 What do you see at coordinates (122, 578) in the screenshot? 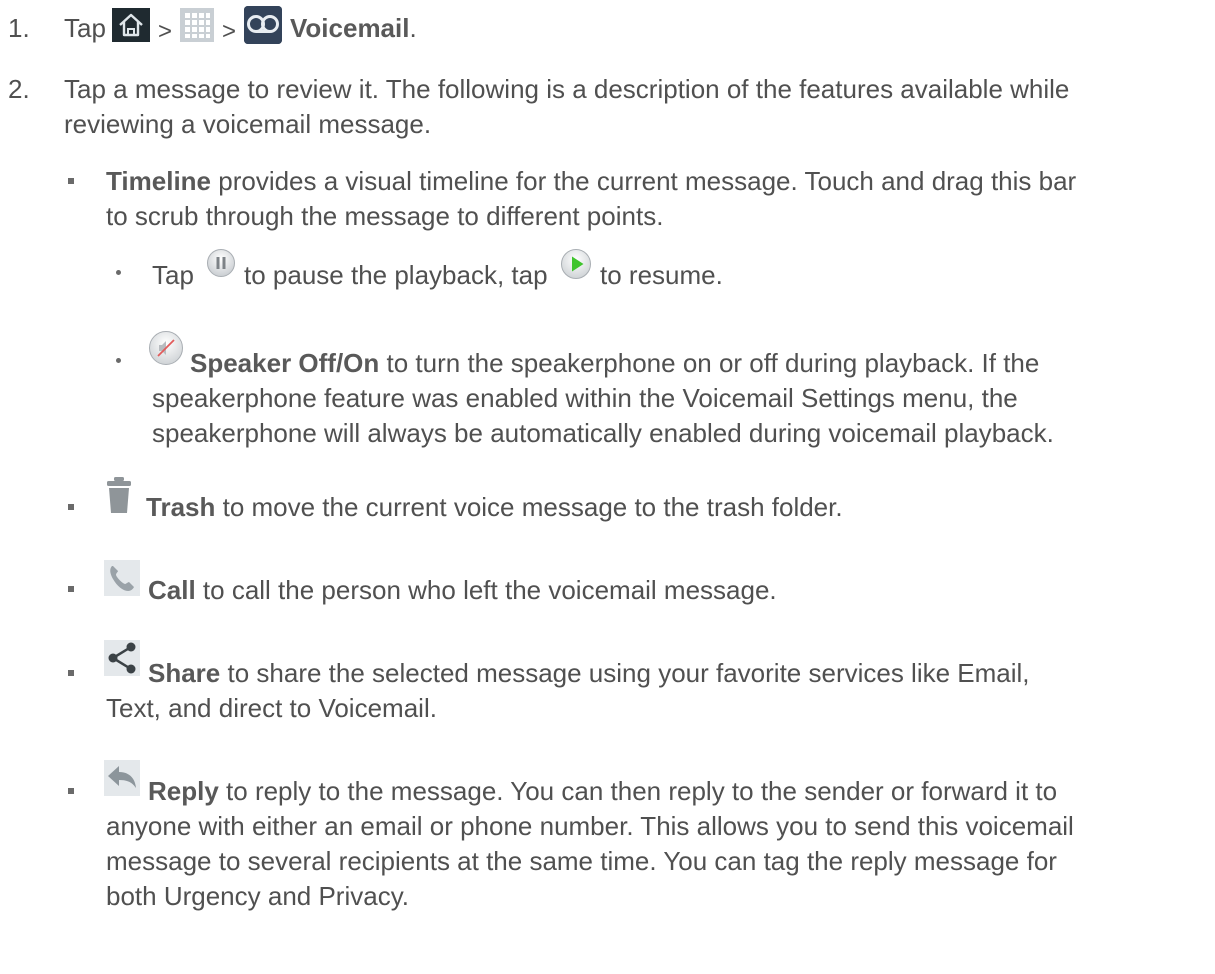
I see `phone-icon` at bounding box center [122, 578].